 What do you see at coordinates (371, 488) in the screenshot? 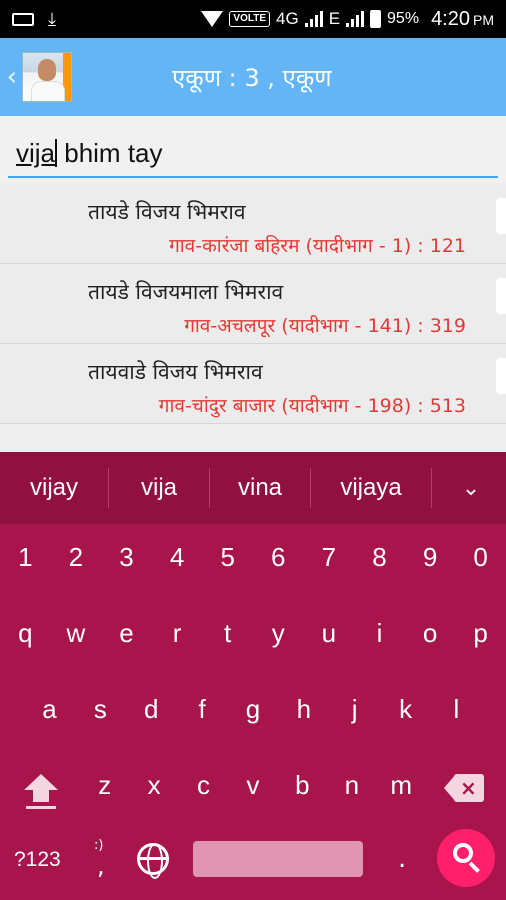
I see `suggestion-4: vijaya` at bounding box center [371, 488].